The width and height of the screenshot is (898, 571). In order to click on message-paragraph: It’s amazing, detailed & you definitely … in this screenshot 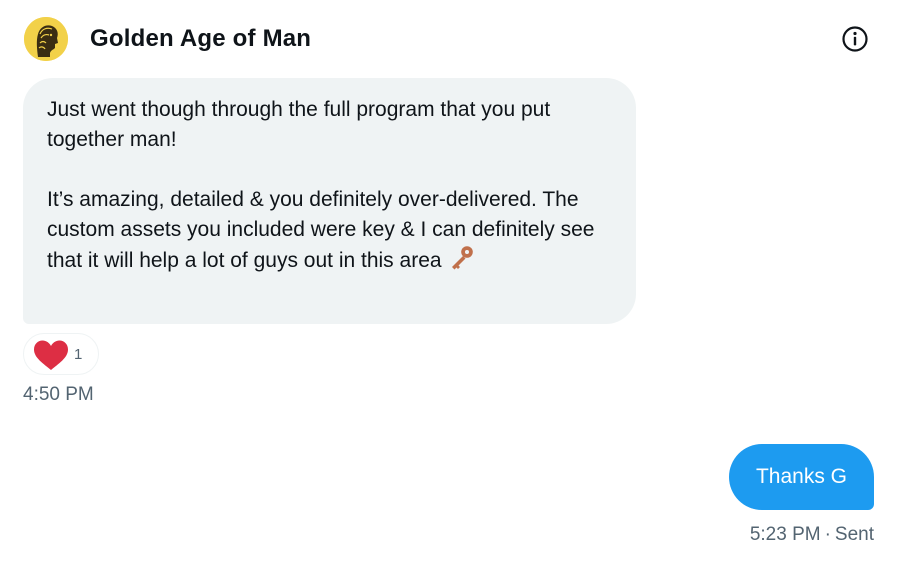, I will do `click(329, 232)`.